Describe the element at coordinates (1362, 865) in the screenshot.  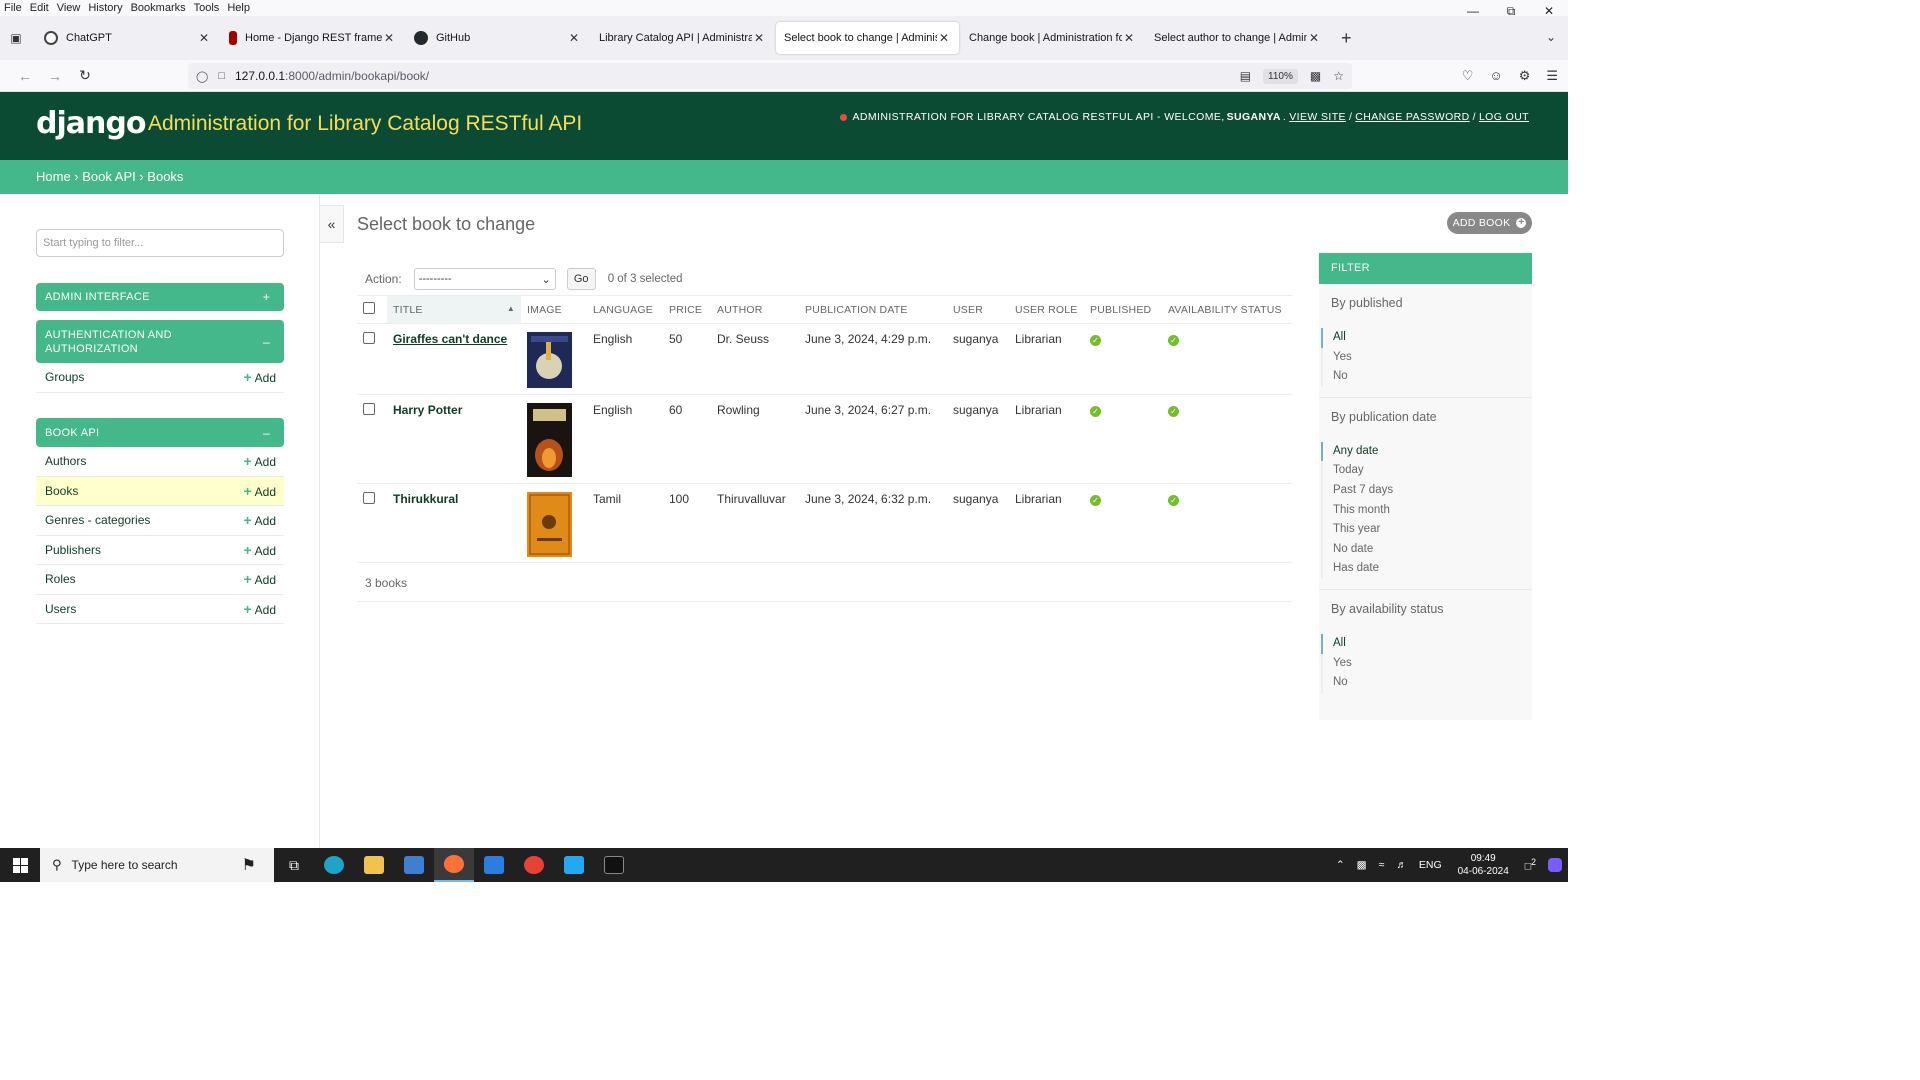
I see `device-icon: ▩` at that location.